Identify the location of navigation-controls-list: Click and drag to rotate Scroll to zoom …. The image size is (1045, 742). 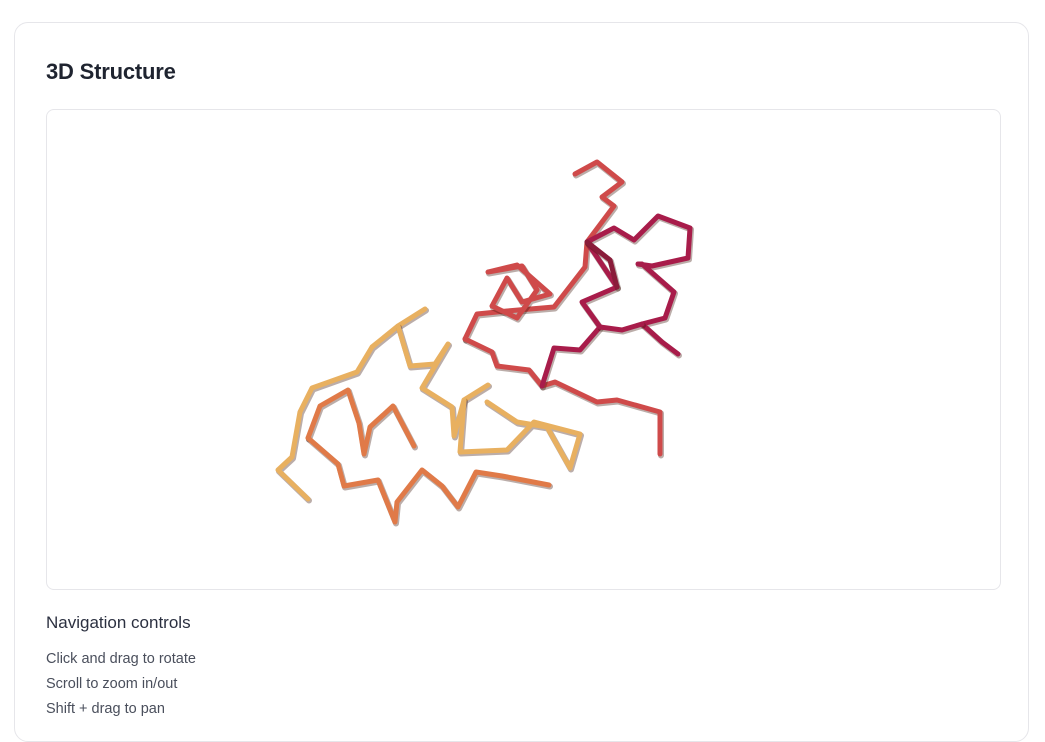
(121, 684).